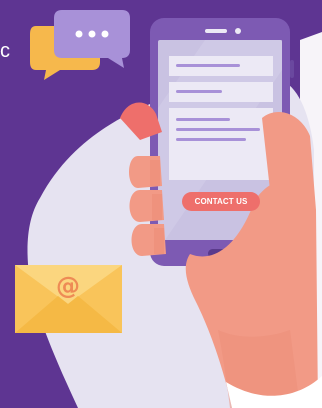 The image size is (322, 408). What do you see at coordinates (5, 51) in the screenshot?
I see `cropped-heading-fragment: c` at bounding box center [5, 51].